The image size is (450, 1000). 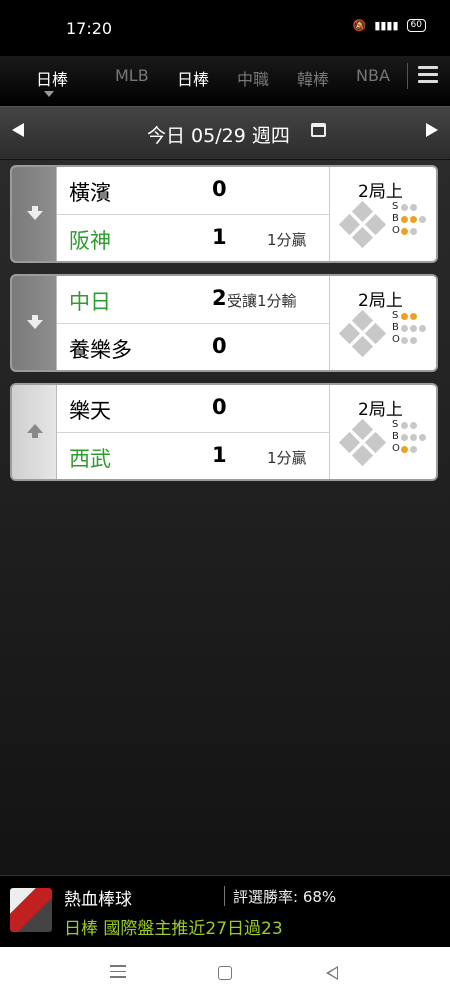 What do you see at coordinates (193, 78) in the screenshot?
I see `tab-npb: 日棒` at bounding box center [193, 78].